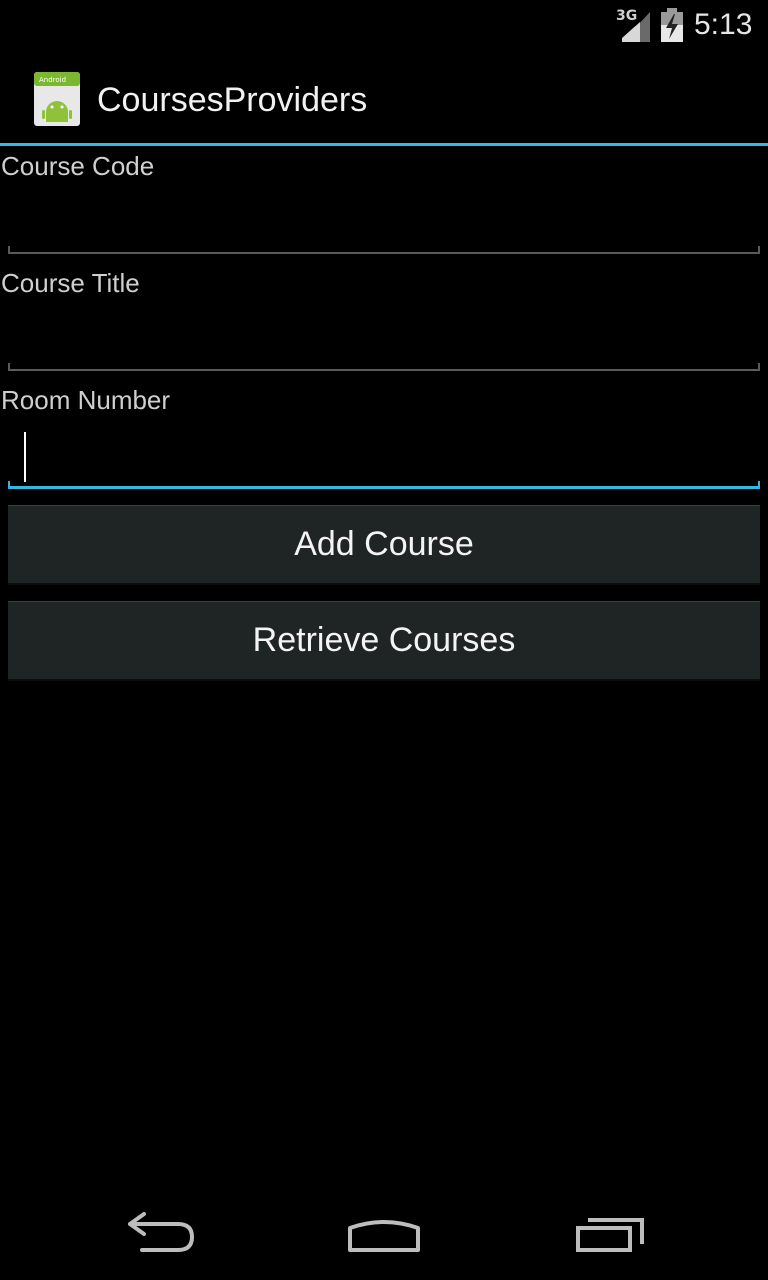 This screenshot has width=768, height=1280. Describe the element at coordinates (384, 545) in the screenshot. I see `add-course-button: Add Course` at that location.